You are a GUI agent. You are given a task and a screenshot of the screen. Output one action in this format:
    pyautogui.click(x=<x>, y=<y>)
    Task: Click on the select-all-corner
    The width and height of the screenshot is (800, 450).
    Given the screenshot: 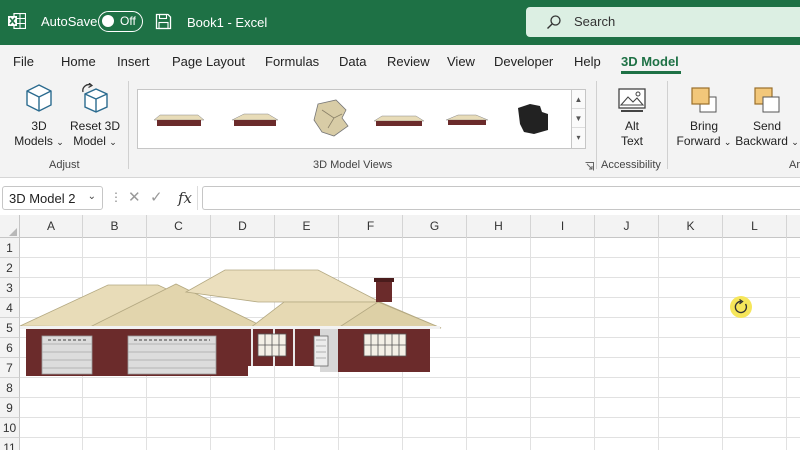 What is the action you would take?
    pyautogui.click(x=10, y=226)
    